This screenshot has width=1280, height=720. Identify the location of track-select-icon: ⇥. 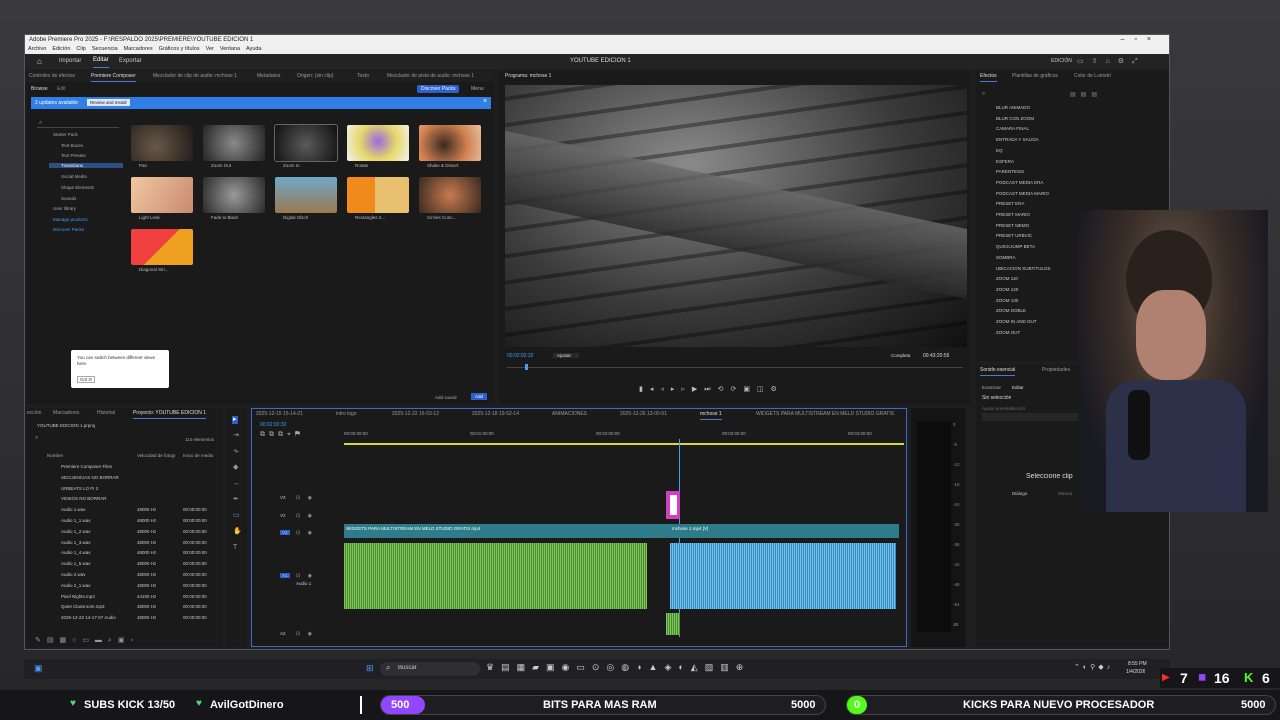
(236, 436).